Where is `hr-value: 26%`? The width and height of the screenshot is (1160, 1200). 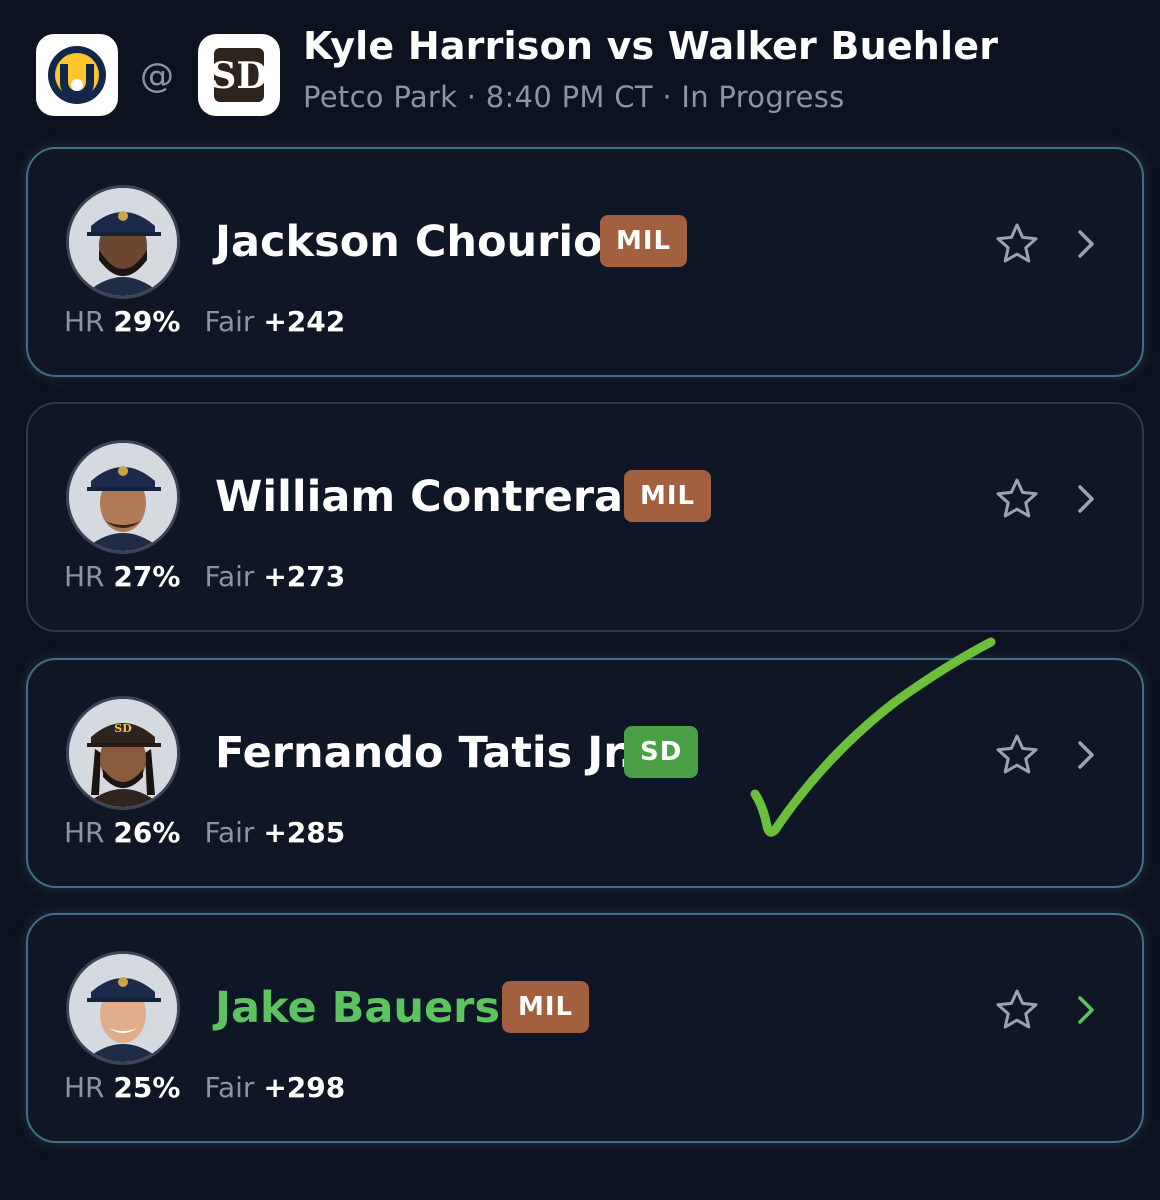
hr-value: 26% is located at coordinates (147, 832).